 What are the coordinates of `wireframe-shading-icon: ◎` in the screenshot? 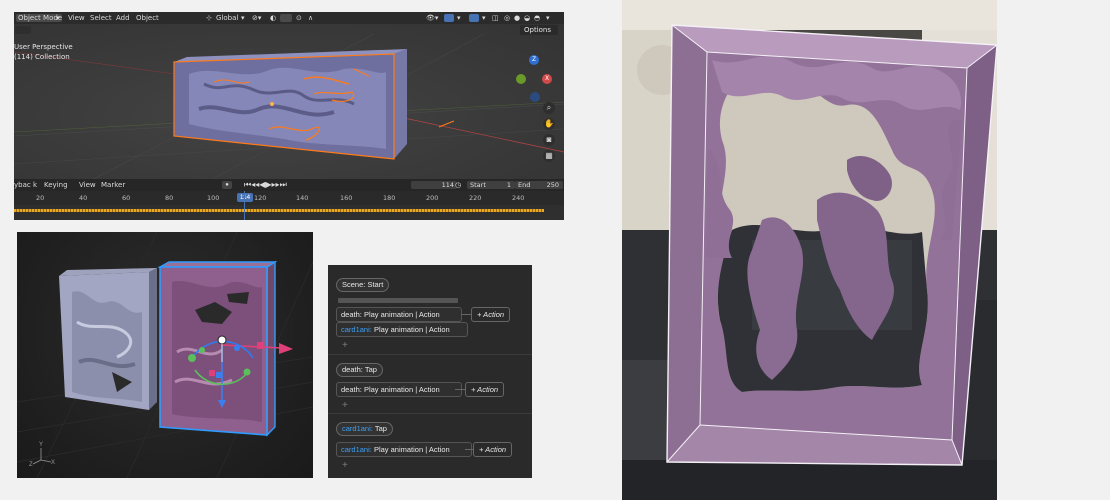 It's located at (507, 18).